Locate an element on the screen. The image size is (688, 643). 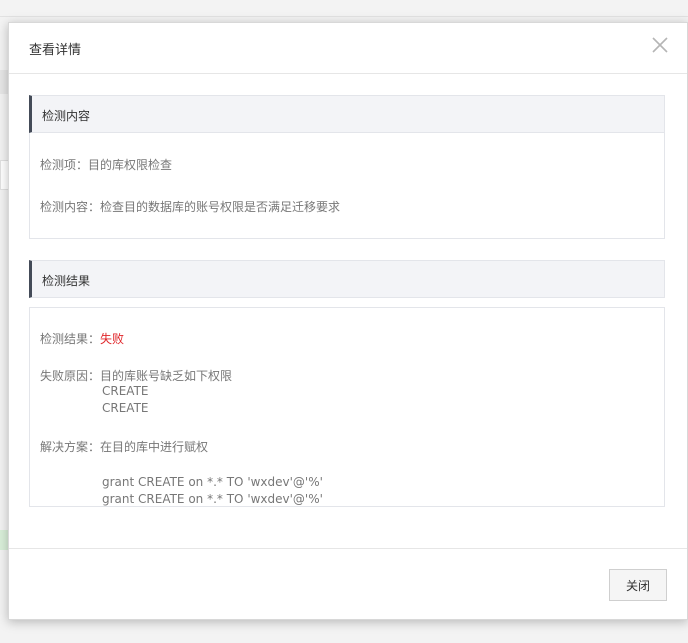
check-content-row: 检测内容：检查目的数据库的账号权限是否满足迁移要求 is located at coordinates (190, 206).